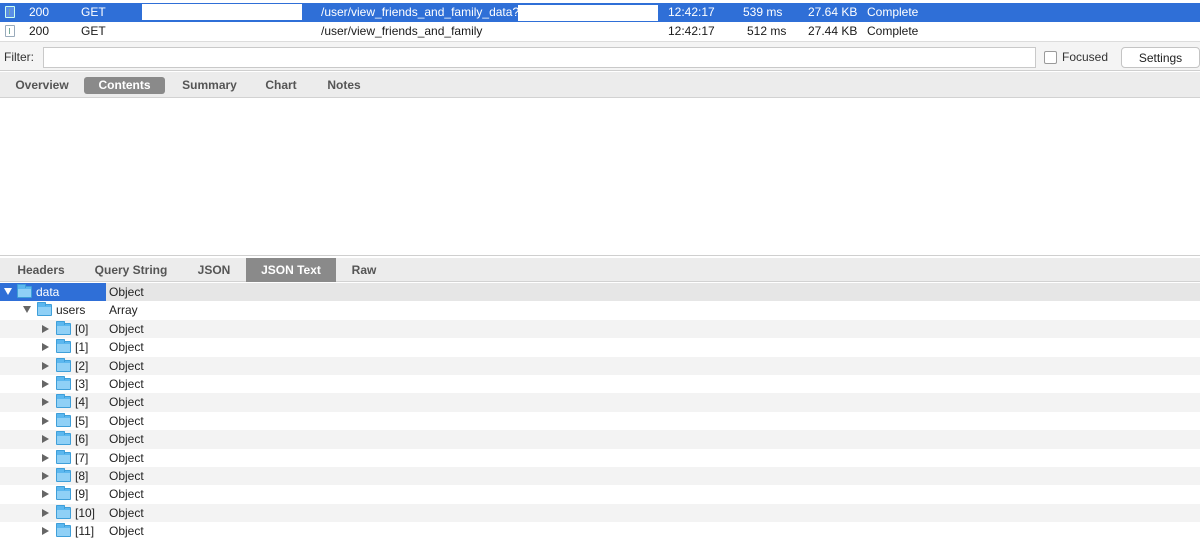 The height and width of the screenshot is (540, 1200). I want to click on request-duration: 539 ms, so click(763, 12).